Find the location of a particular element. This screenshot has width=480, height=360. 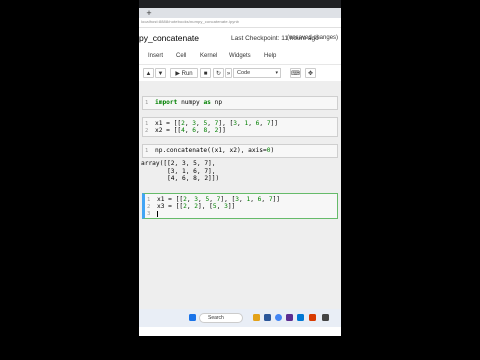

code-cell: 1 import numpy as np is located at coordinates (240, 103).